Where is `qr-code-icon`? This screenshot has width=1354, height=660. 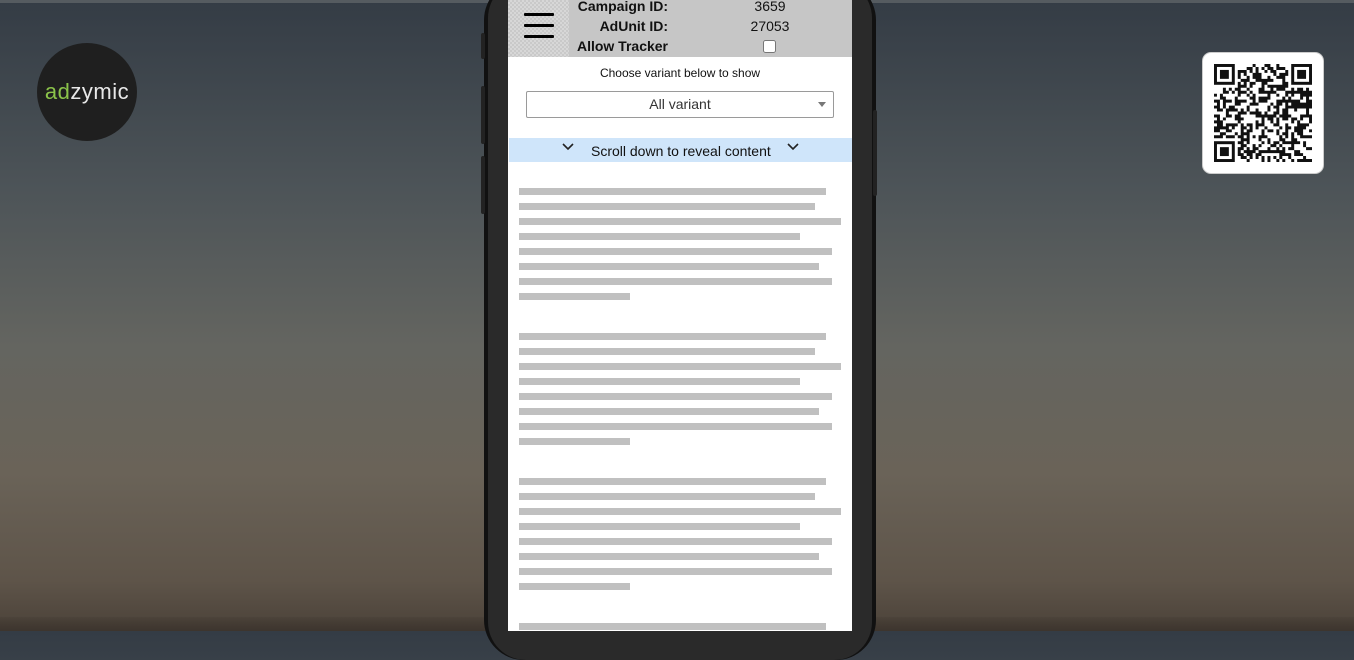 qr-code-icon is located at coordinates (1263, 113).